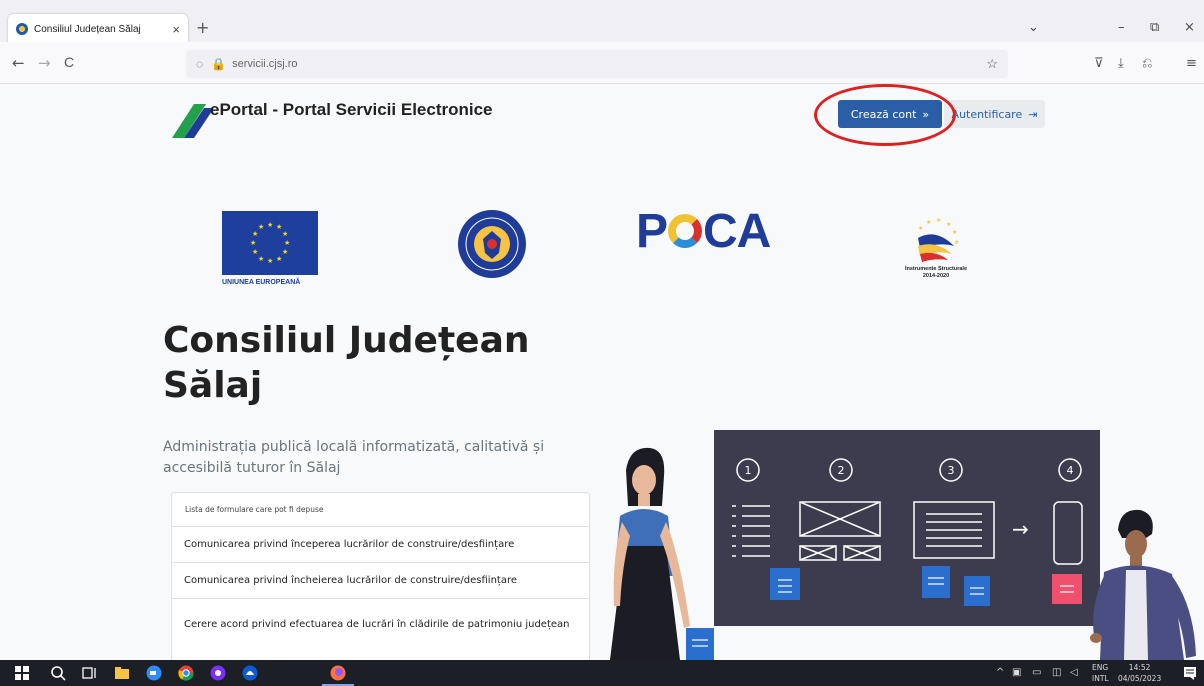 The height and width of the screenshot is (686, 1204). What do you see at coordinates (1033, 27) in the screenshot?
I see `list-all-tabs-icon: ⌄` at bounding box center [1033, 27].